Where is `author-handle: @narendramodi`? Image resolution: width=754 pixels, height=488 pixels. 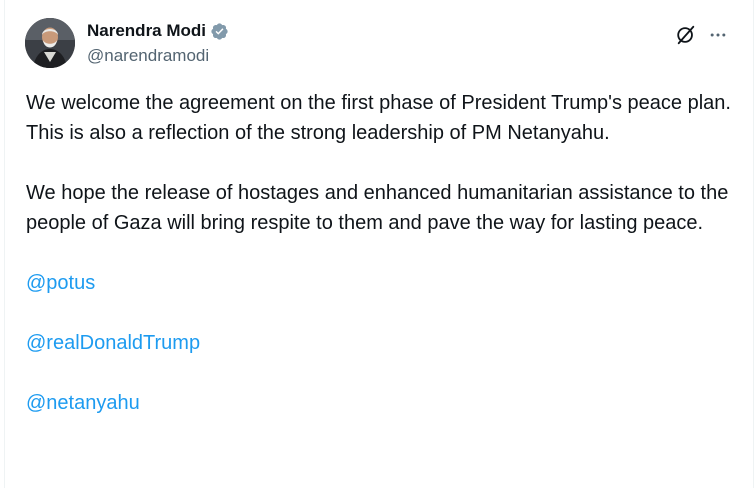 author-handle: @narendramodi is located at coordinates (158, 56).